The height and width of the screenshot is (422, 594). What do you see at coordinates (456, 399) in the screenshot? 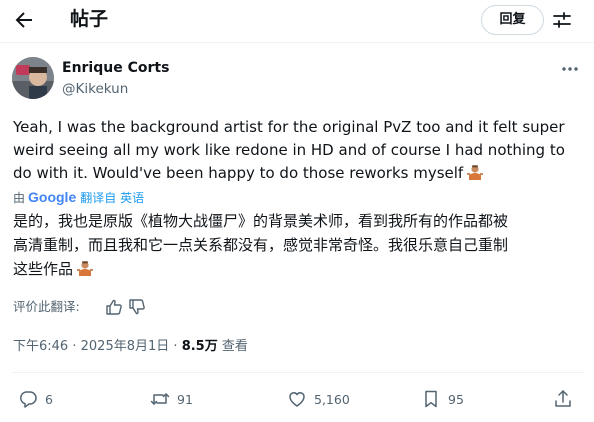
I see `bookmark-count: 95` at bounding box center [456, 399].